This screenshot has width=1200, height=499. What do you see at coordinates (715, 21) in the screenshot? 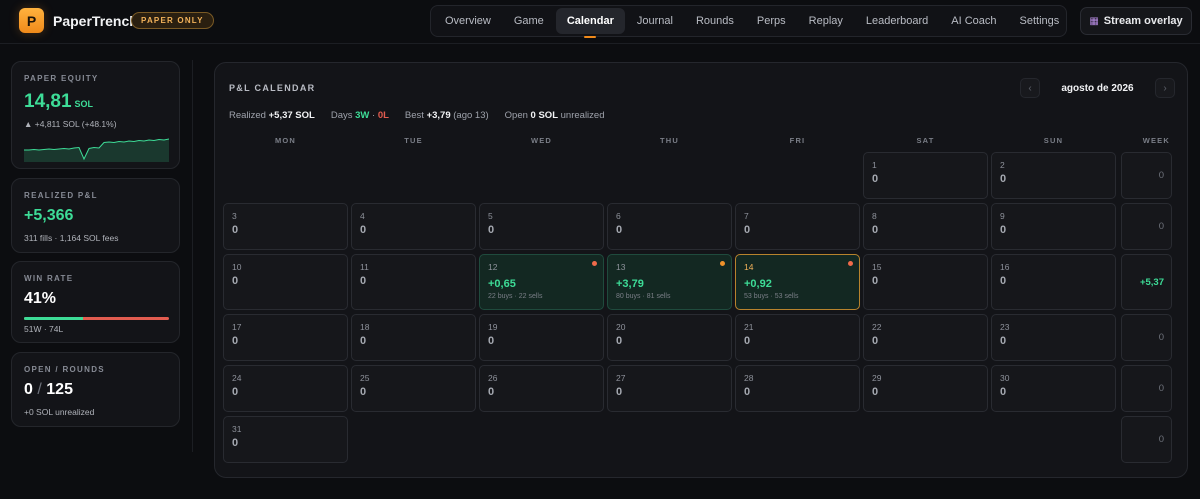
I see `tab-rounds: Rounds` at bounding box center [715, 21].